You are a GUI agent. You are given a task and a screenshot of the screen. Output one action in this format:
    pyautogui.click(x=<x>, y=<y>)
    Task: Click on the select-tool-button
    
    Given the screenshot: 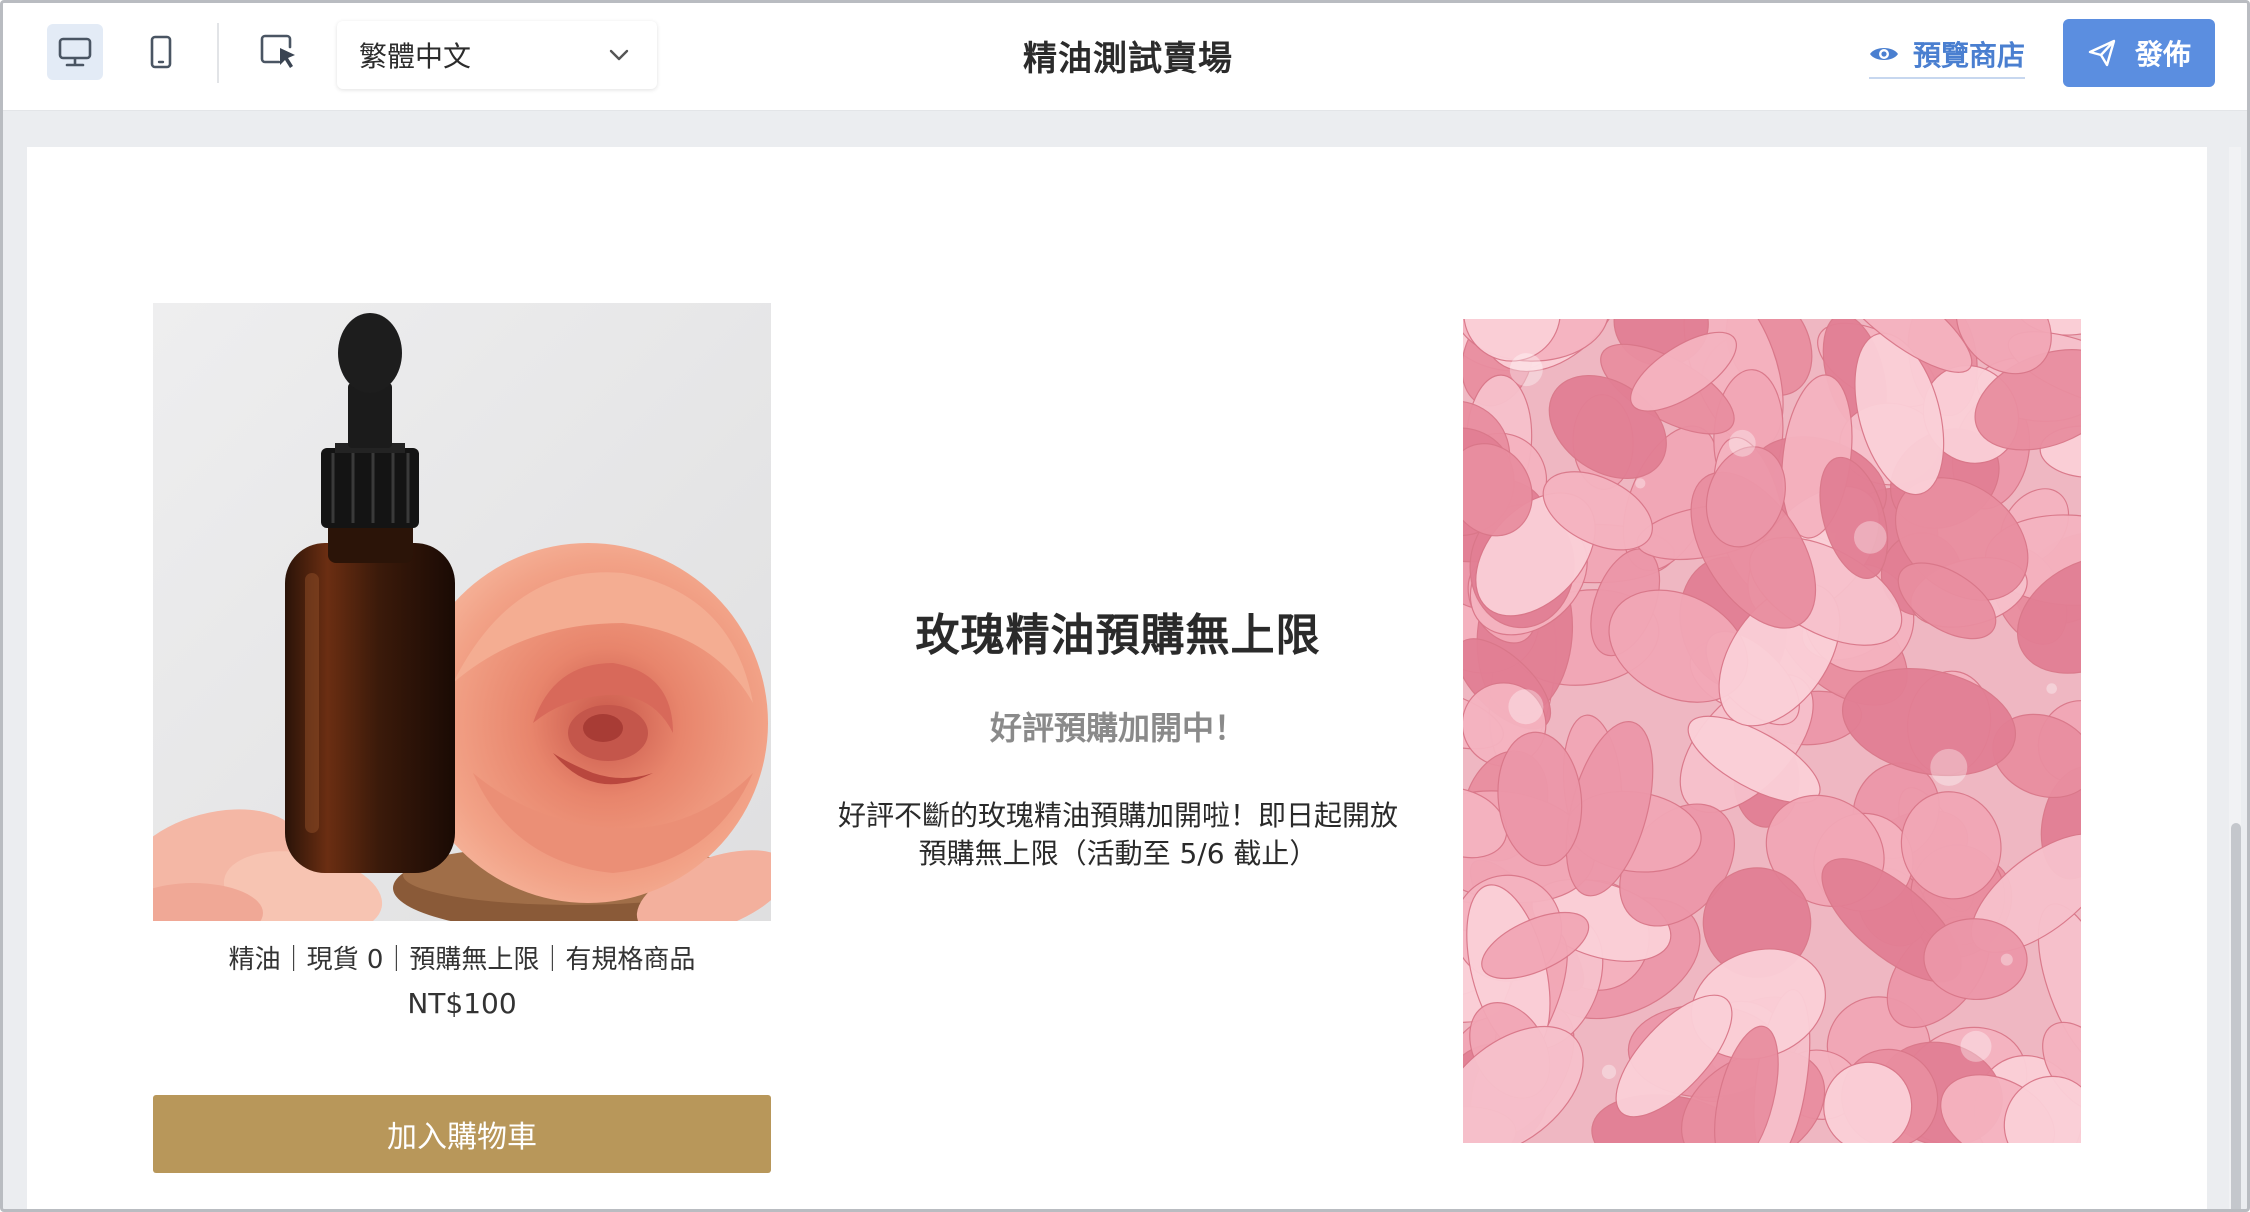 What is the action you would take?
    pyautogui.click(x=279, y=52)
    